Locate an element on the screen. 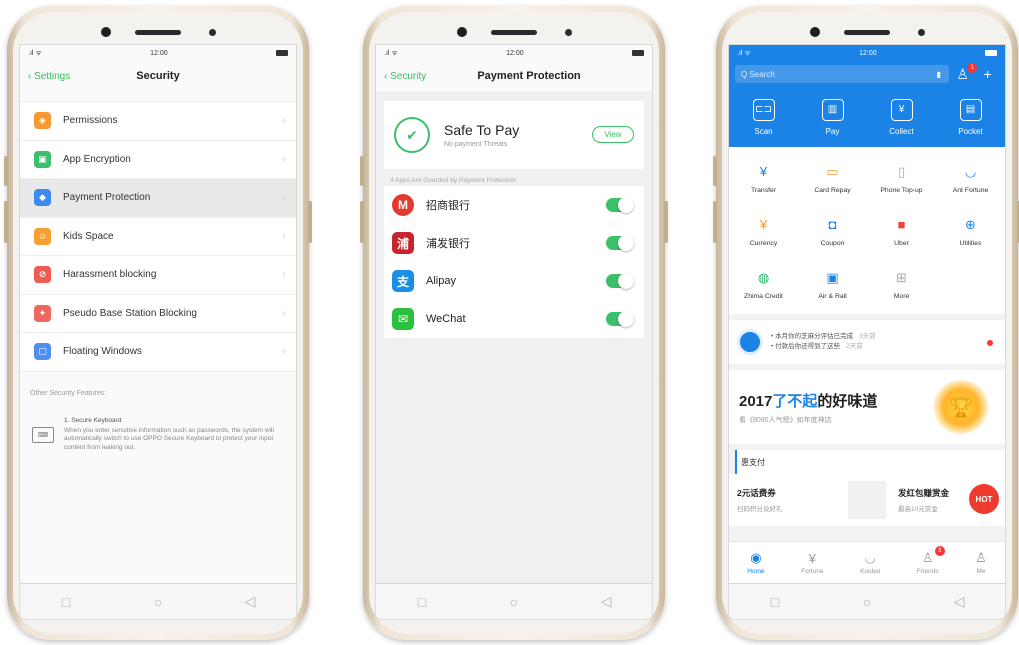 The height and width of the screenshot is (645, 1019). grid-item-more: ⊞ More is located at coordinates (901, 283).